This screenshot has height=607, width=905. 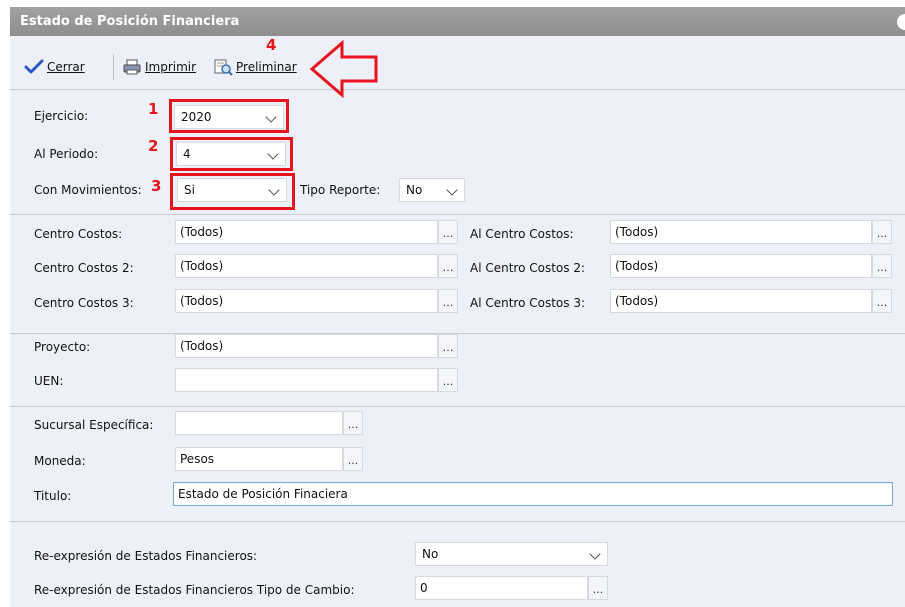 I want to click on al-centro-costos-2-label: Al Centro Costos 2:, so click(x=528, y=268).